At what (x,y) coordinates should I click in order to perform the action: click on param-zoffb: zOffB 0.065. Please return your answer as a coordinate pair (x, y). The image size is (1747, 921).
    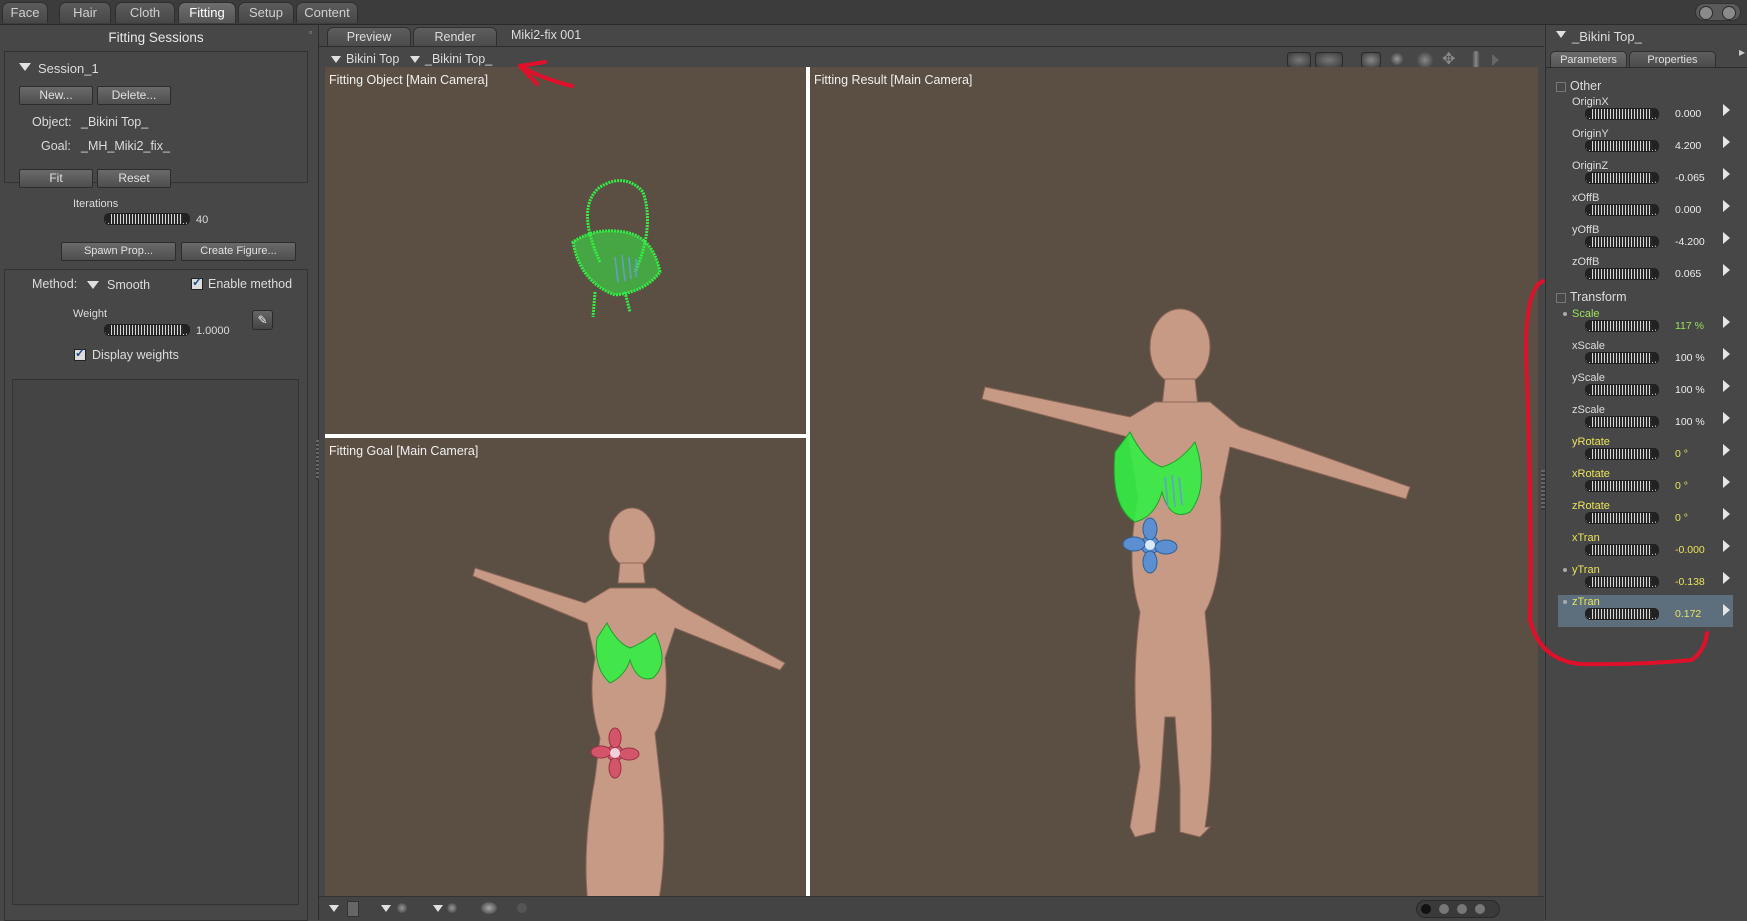
    Looking at the image, I should click on (1645, 271).